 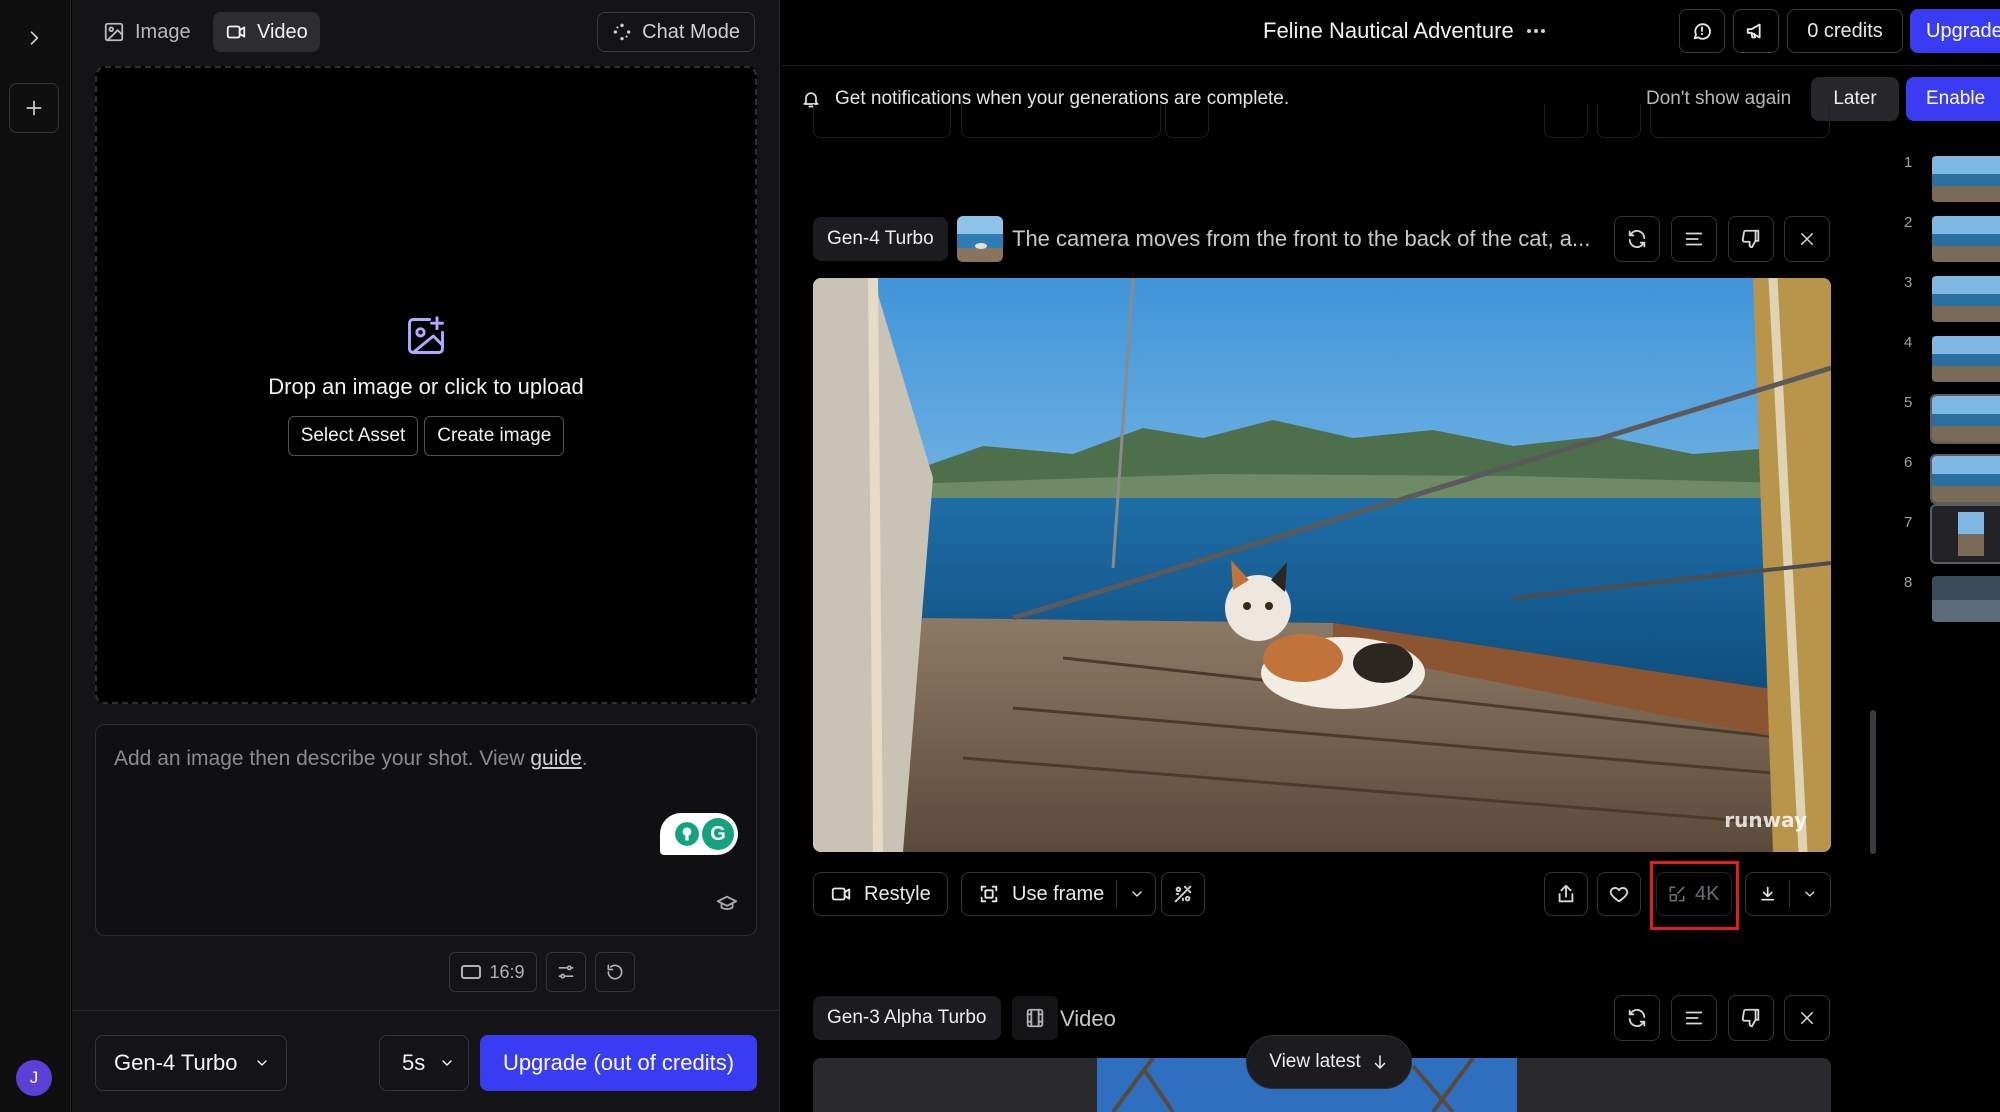 I want to click on settings-sliders-button, so click(x=566, y=972).